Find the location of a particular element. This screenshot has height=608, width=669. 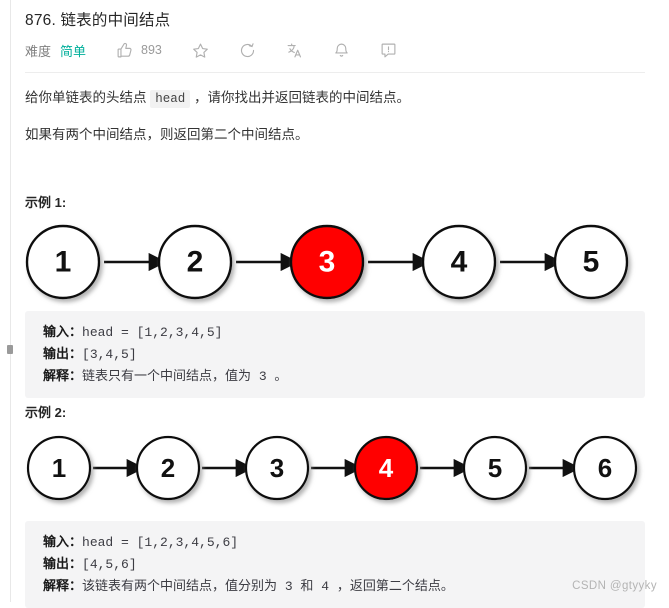

translate-button is located at coordinates (294, 50).